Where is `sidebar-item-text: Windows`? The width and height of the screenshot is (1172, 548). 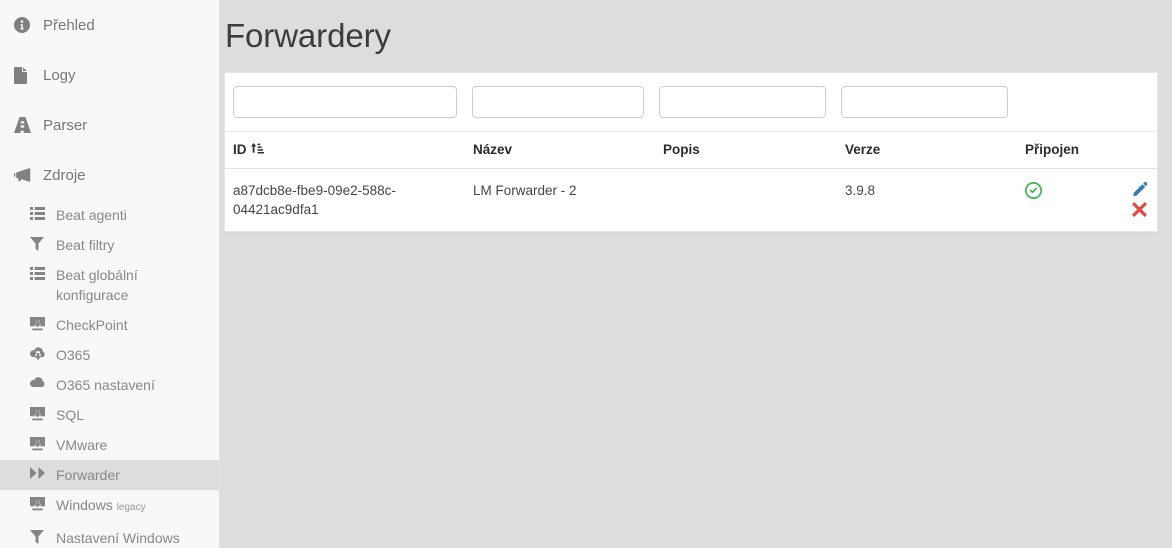
sidebar-item-text: Windows is located at coordinates (86, 505).